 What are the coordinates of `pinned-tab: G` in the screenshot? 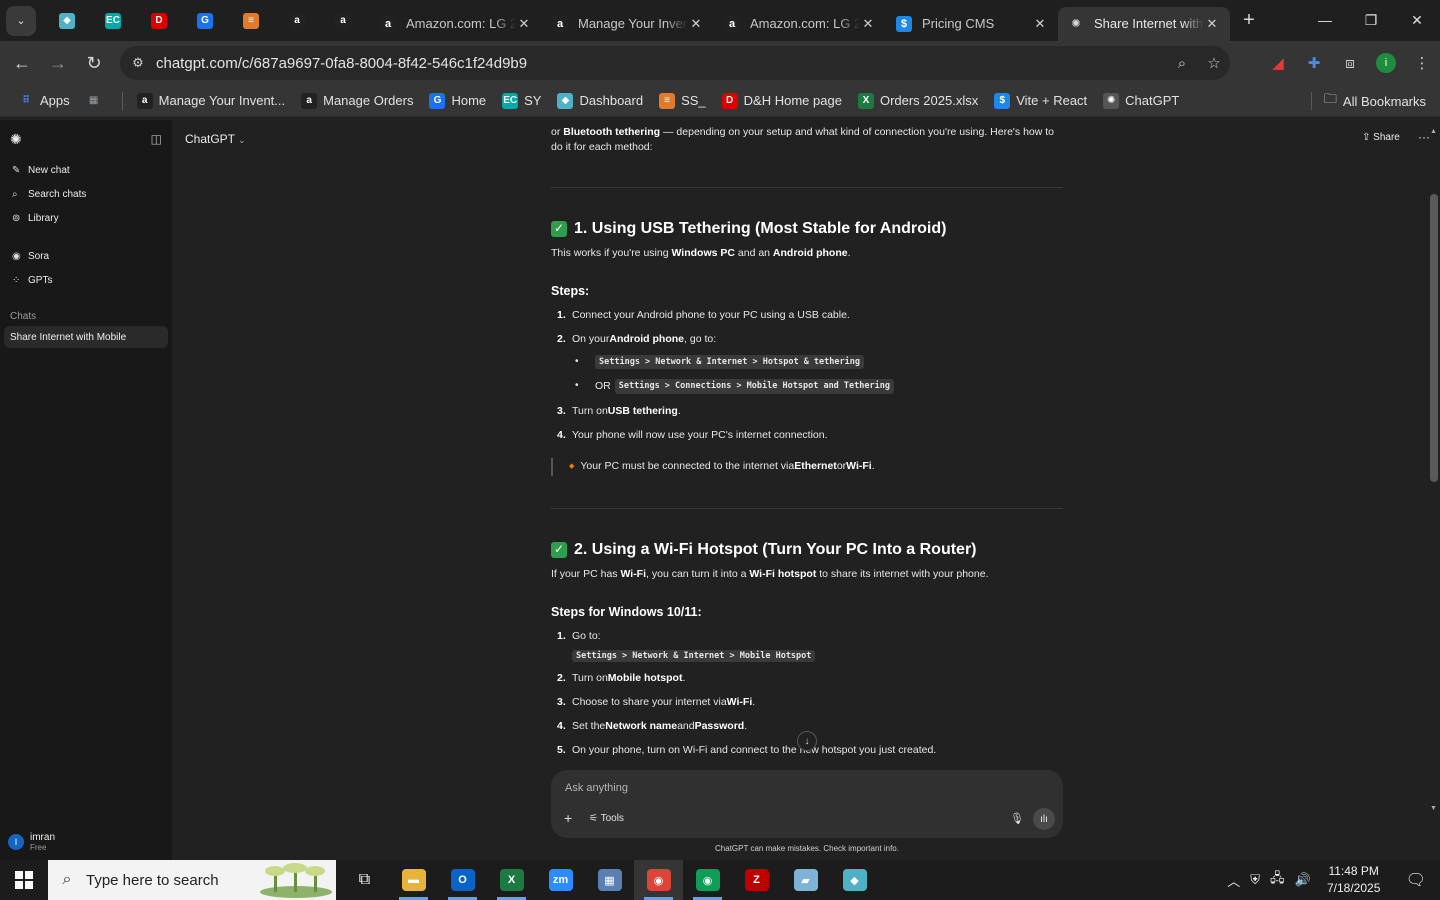 It's located at (205, 21).